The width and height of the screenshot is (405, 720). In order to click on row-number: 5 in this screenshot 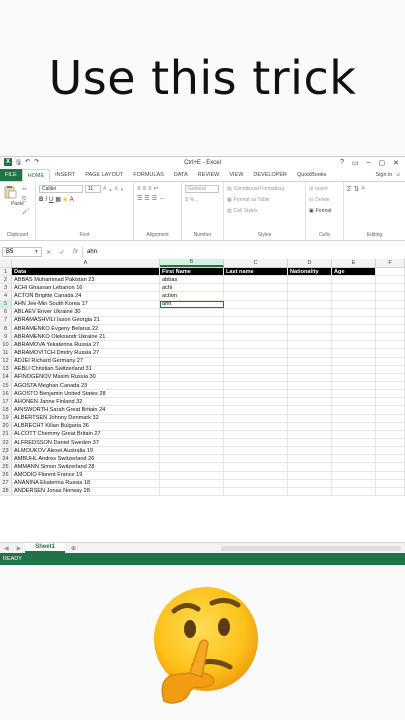, I will do `click(6, 304)`.